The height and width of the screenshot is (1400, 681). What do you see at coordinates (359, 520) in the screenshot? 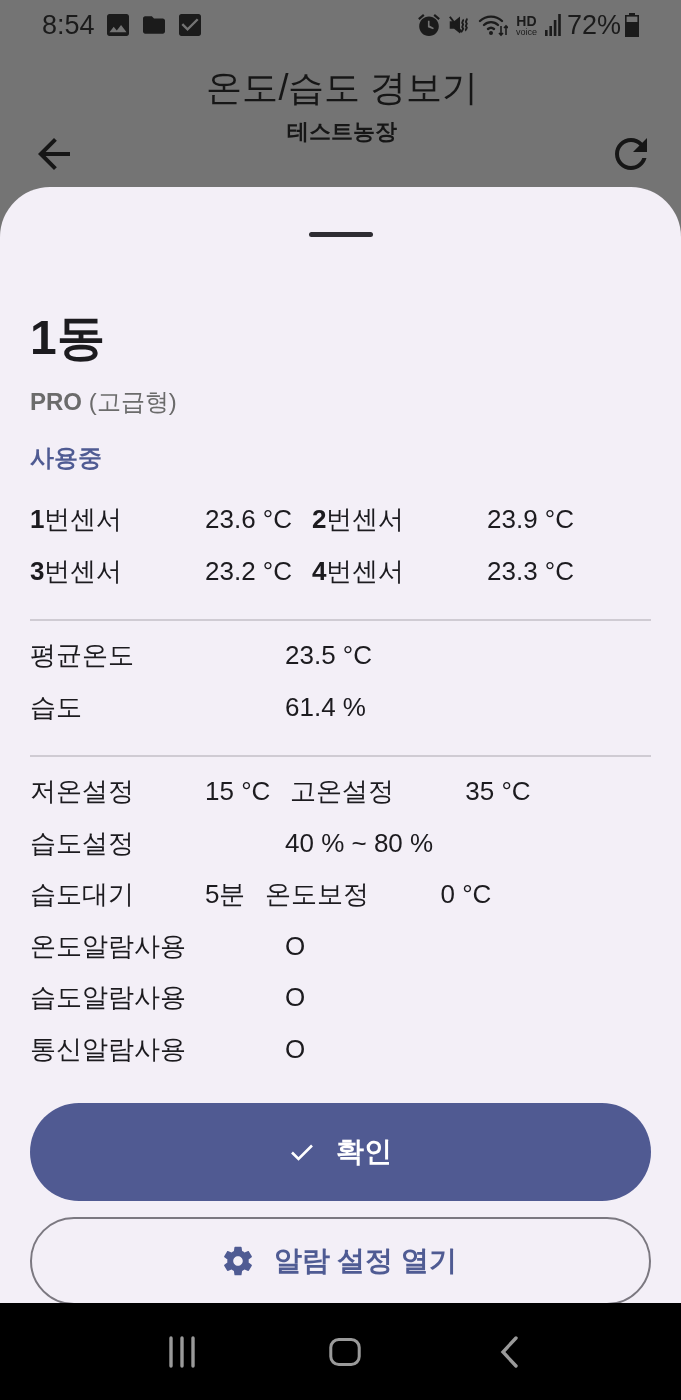
I see `field-label: 2번센서` at bounding box center [359, 520].